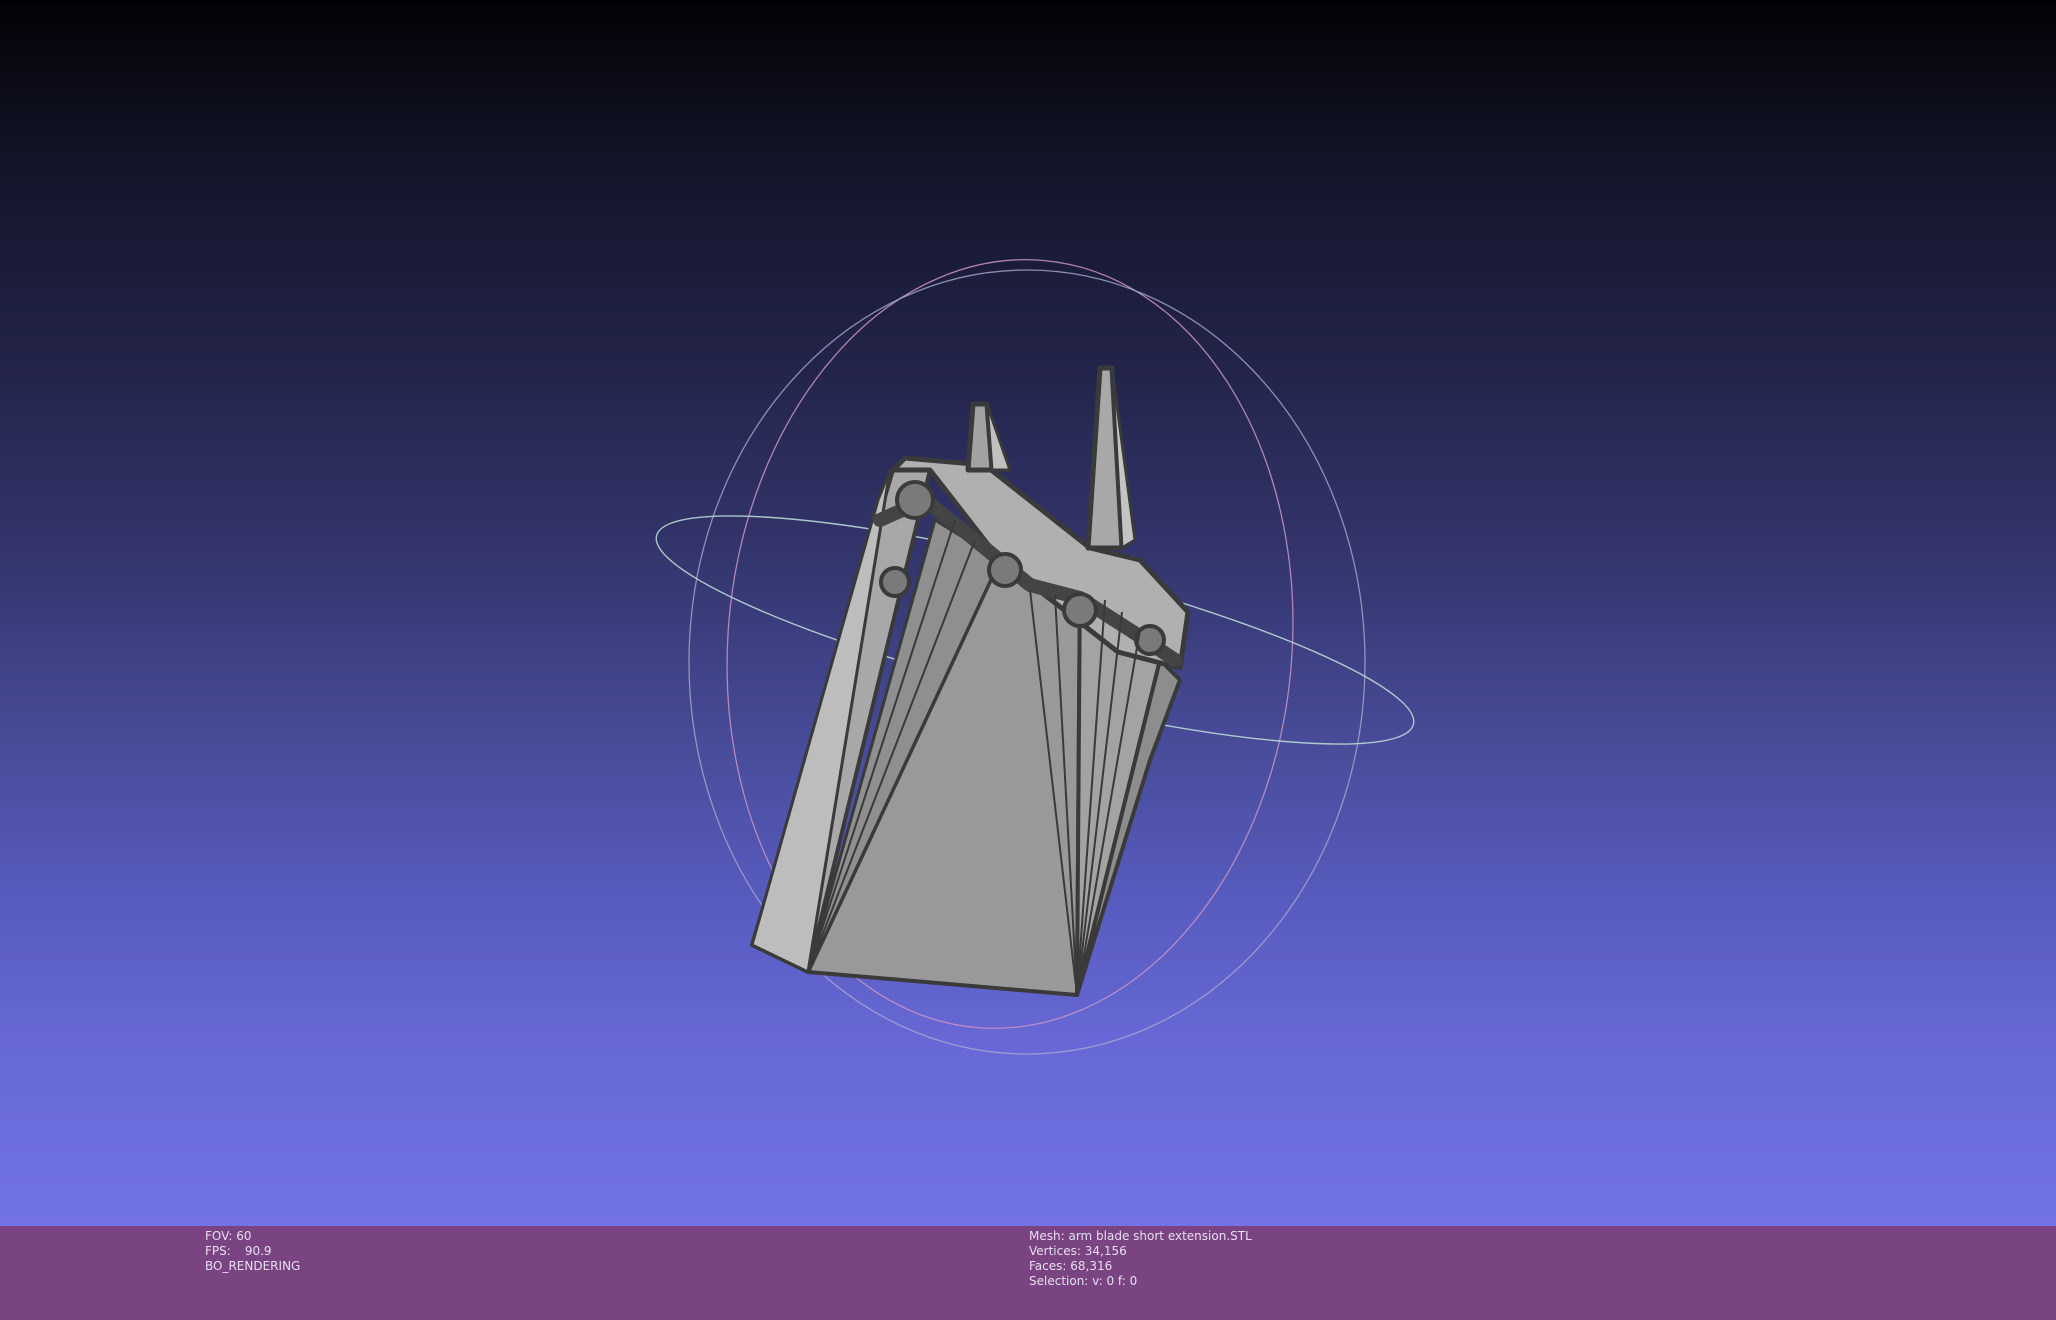 The width and height of the screenshot is (2056, 1320). I want to click on faces-label: Faces:, so click(1048, 1266).